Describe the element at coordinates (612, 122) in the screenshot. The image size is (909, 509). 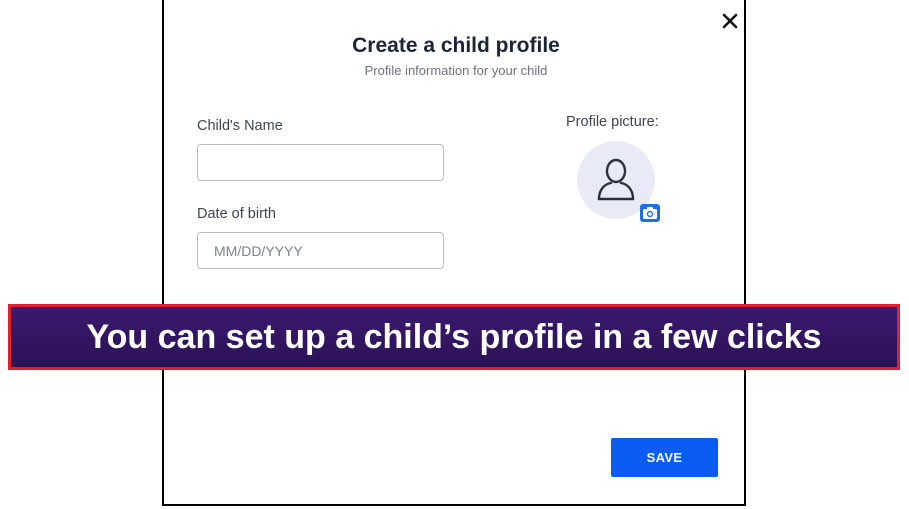
I see `profile-picture-label: Profile picture:` at that location.